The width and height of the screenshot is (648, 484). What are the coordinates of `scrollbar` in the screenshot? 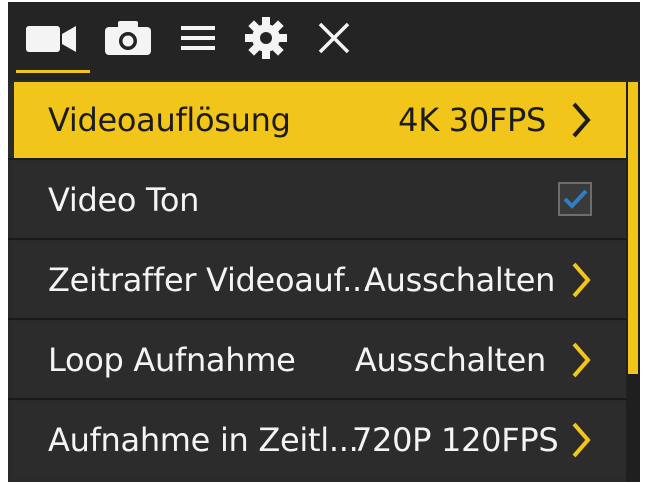 It's located at (633, 282).